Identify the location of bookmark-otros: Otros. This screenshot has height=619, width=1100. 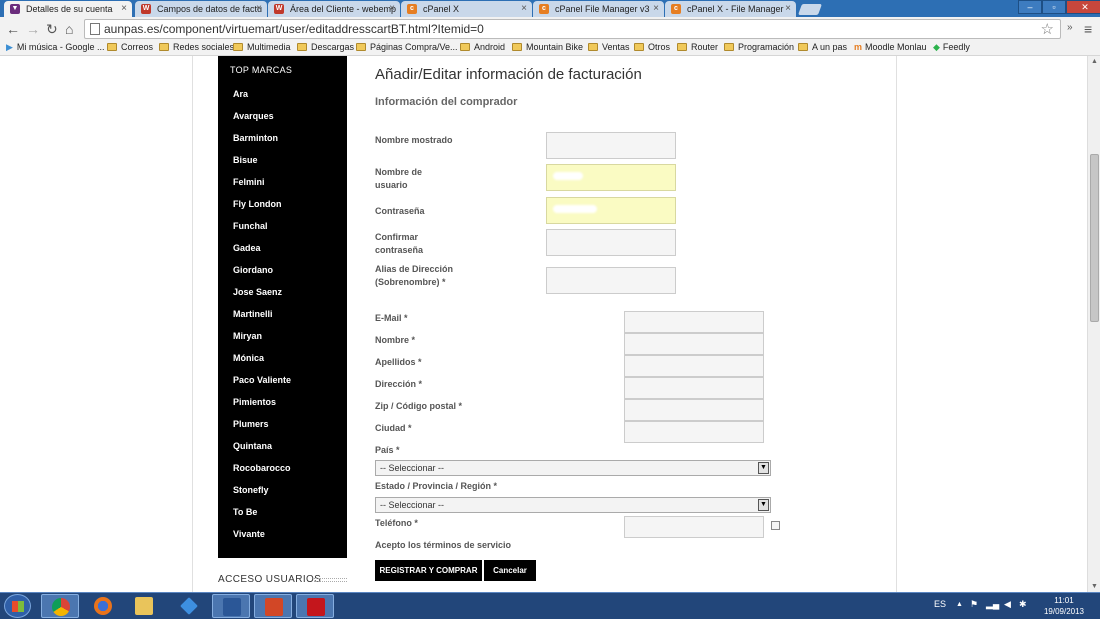
(652, 47).